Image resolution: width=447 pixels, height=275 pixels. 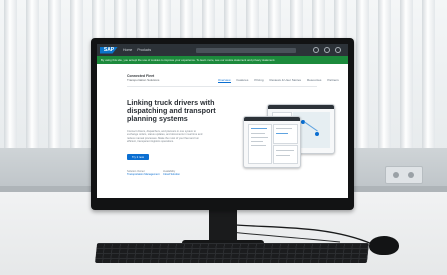 I want to click on browser-shell-bar: SAP Home Products, so click(x=222, y=50).